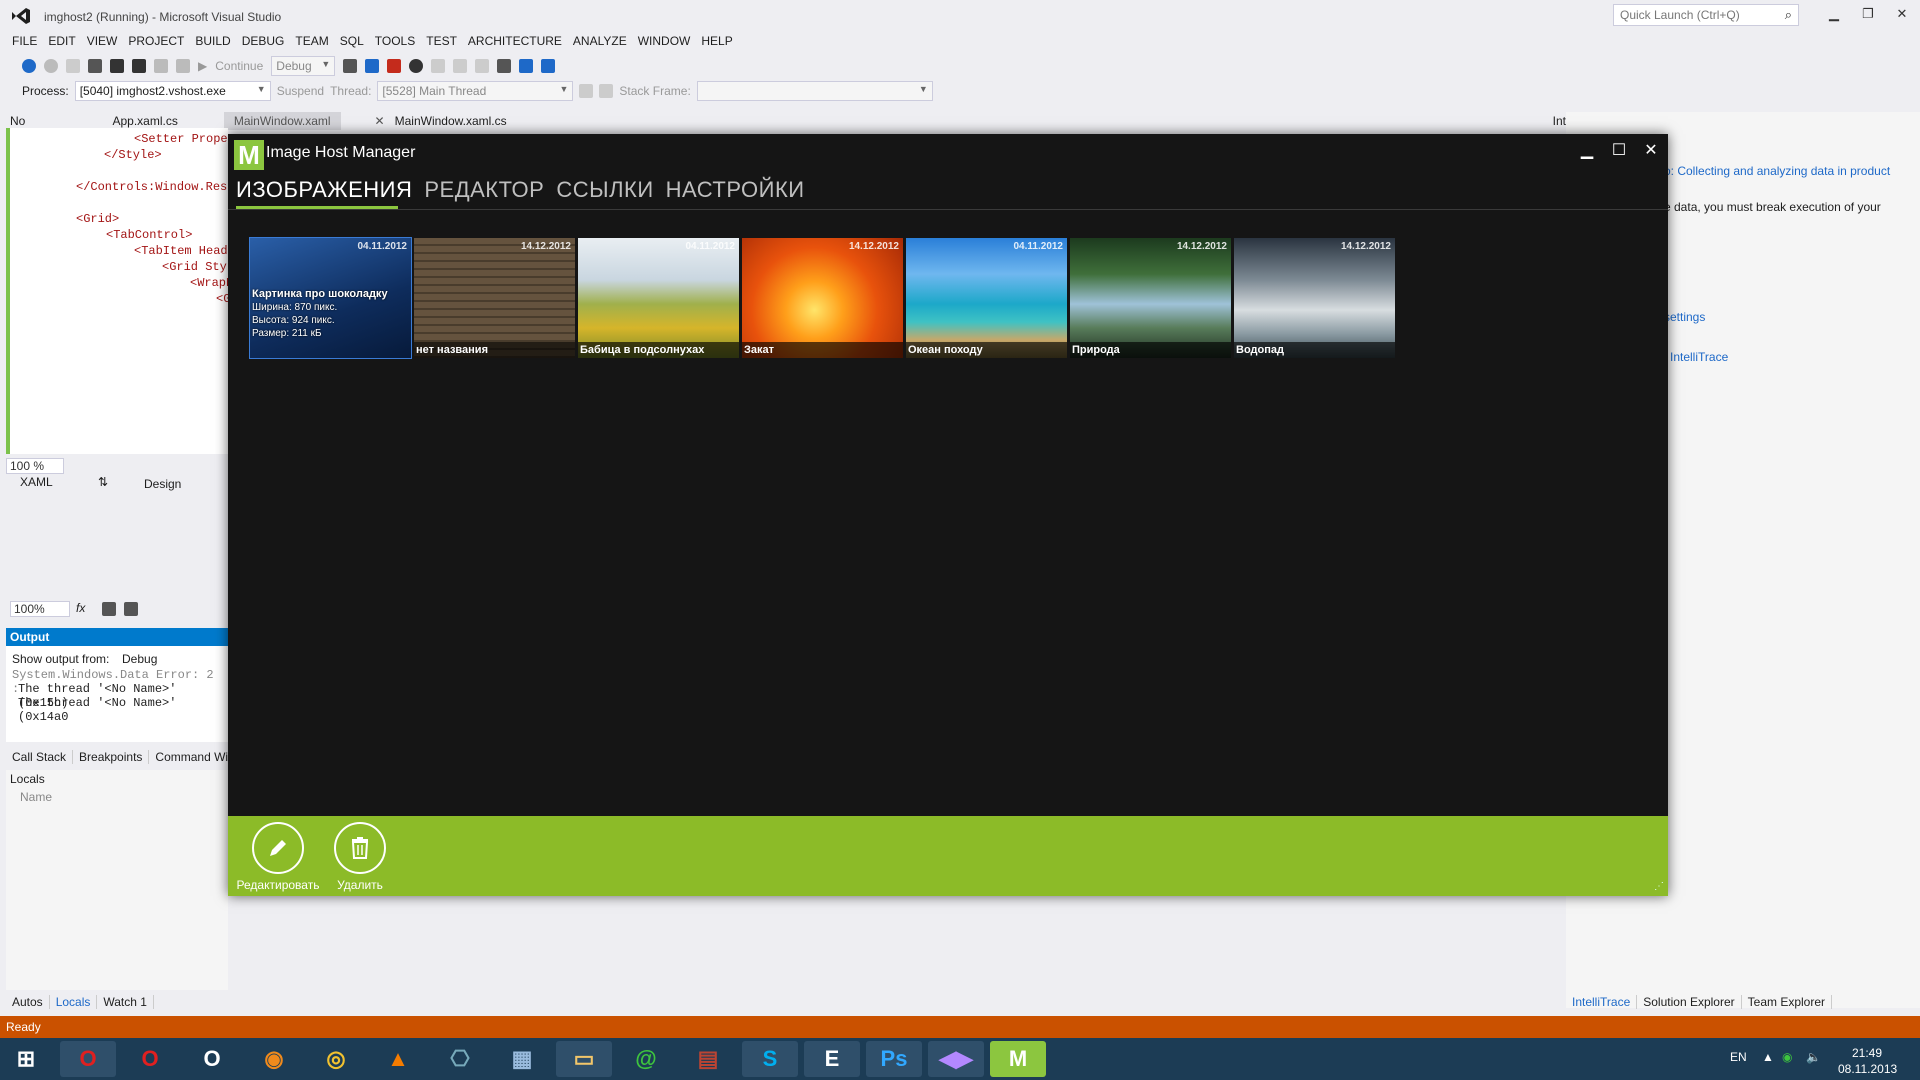 This screenshot has height=1080, width=1920. I want to click on image-host-manager-icon: M, so click(1018, 1059).